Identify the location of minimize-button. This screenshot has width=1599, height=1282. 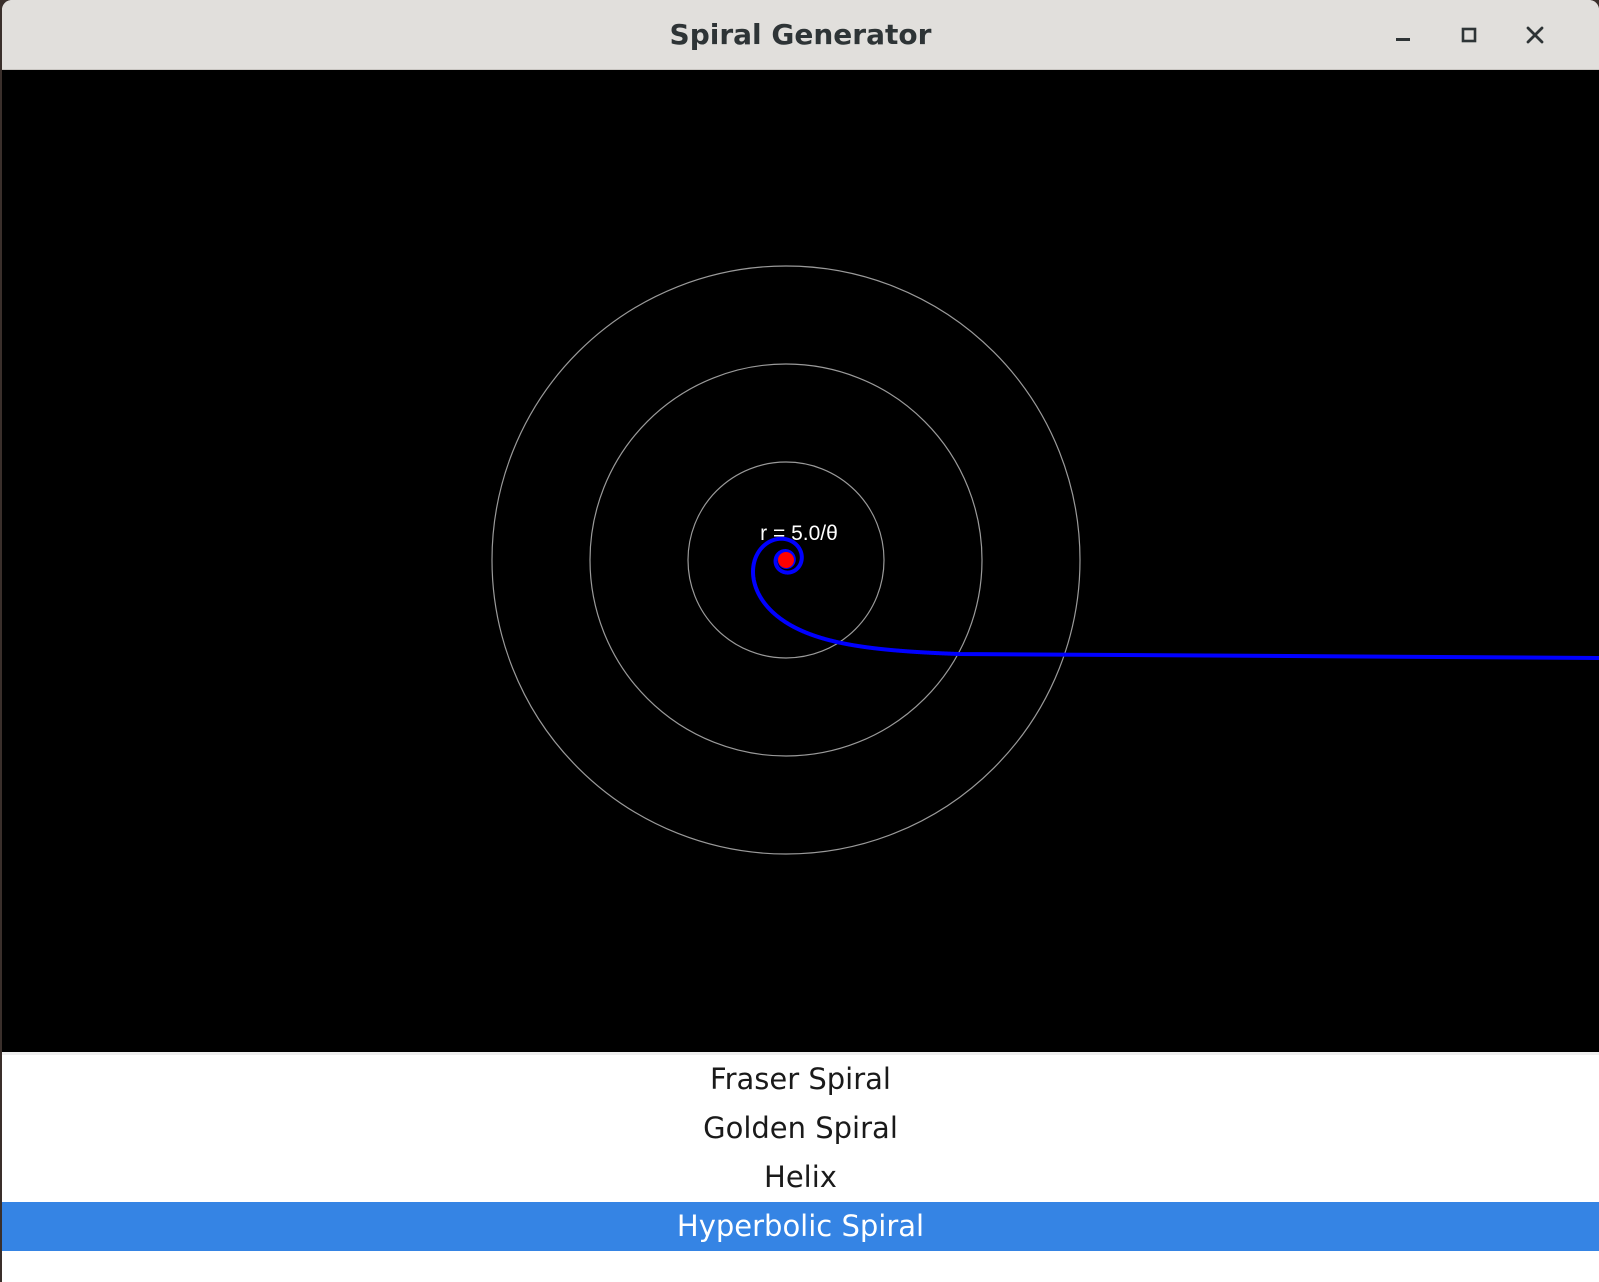
(1403, 35).